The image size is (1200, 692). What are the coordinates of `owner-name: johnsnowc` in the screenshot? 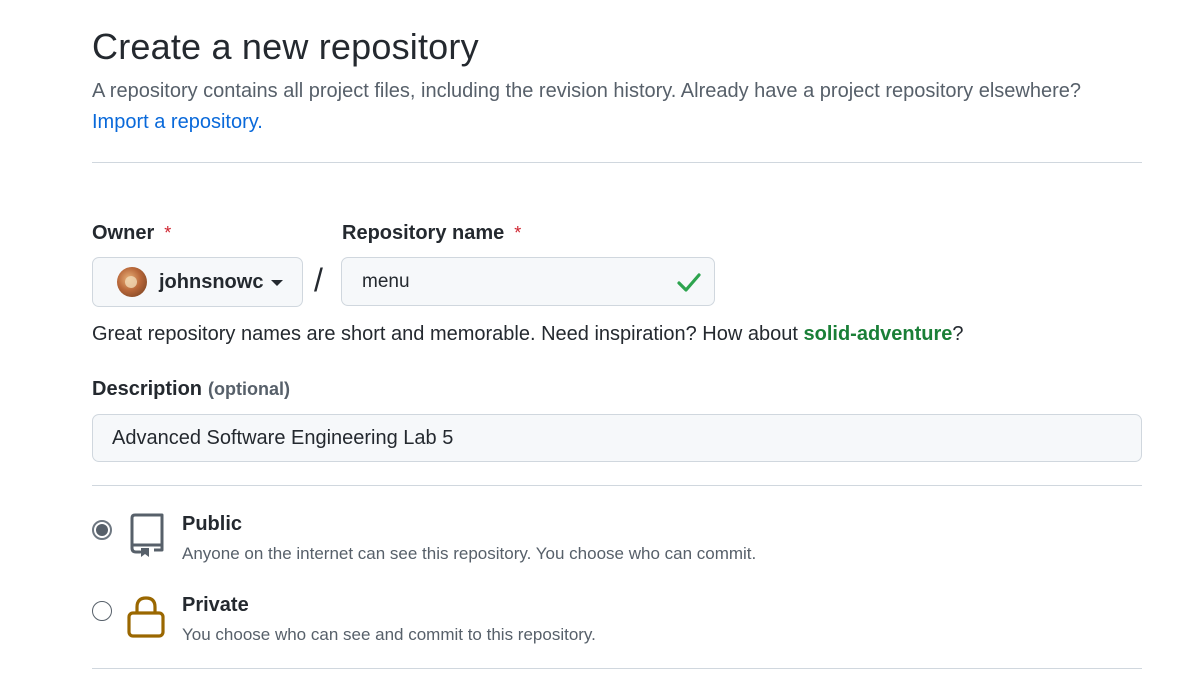 It's located at (211, 281).